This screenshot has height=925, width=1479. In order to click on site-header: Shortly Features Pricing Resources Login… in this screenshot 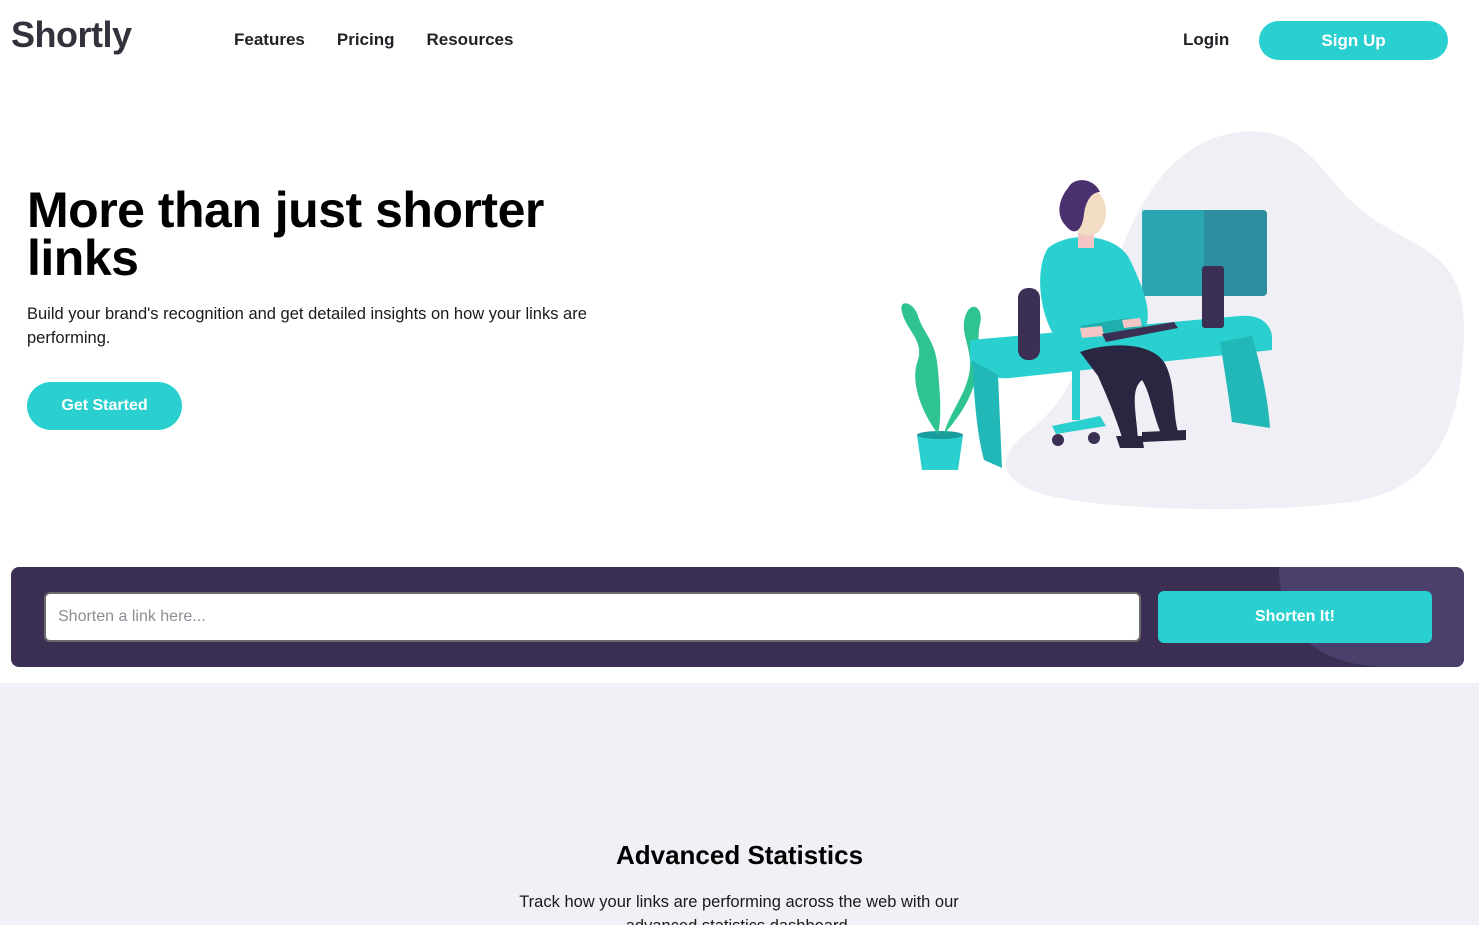, I will do `click(739, 40)`.